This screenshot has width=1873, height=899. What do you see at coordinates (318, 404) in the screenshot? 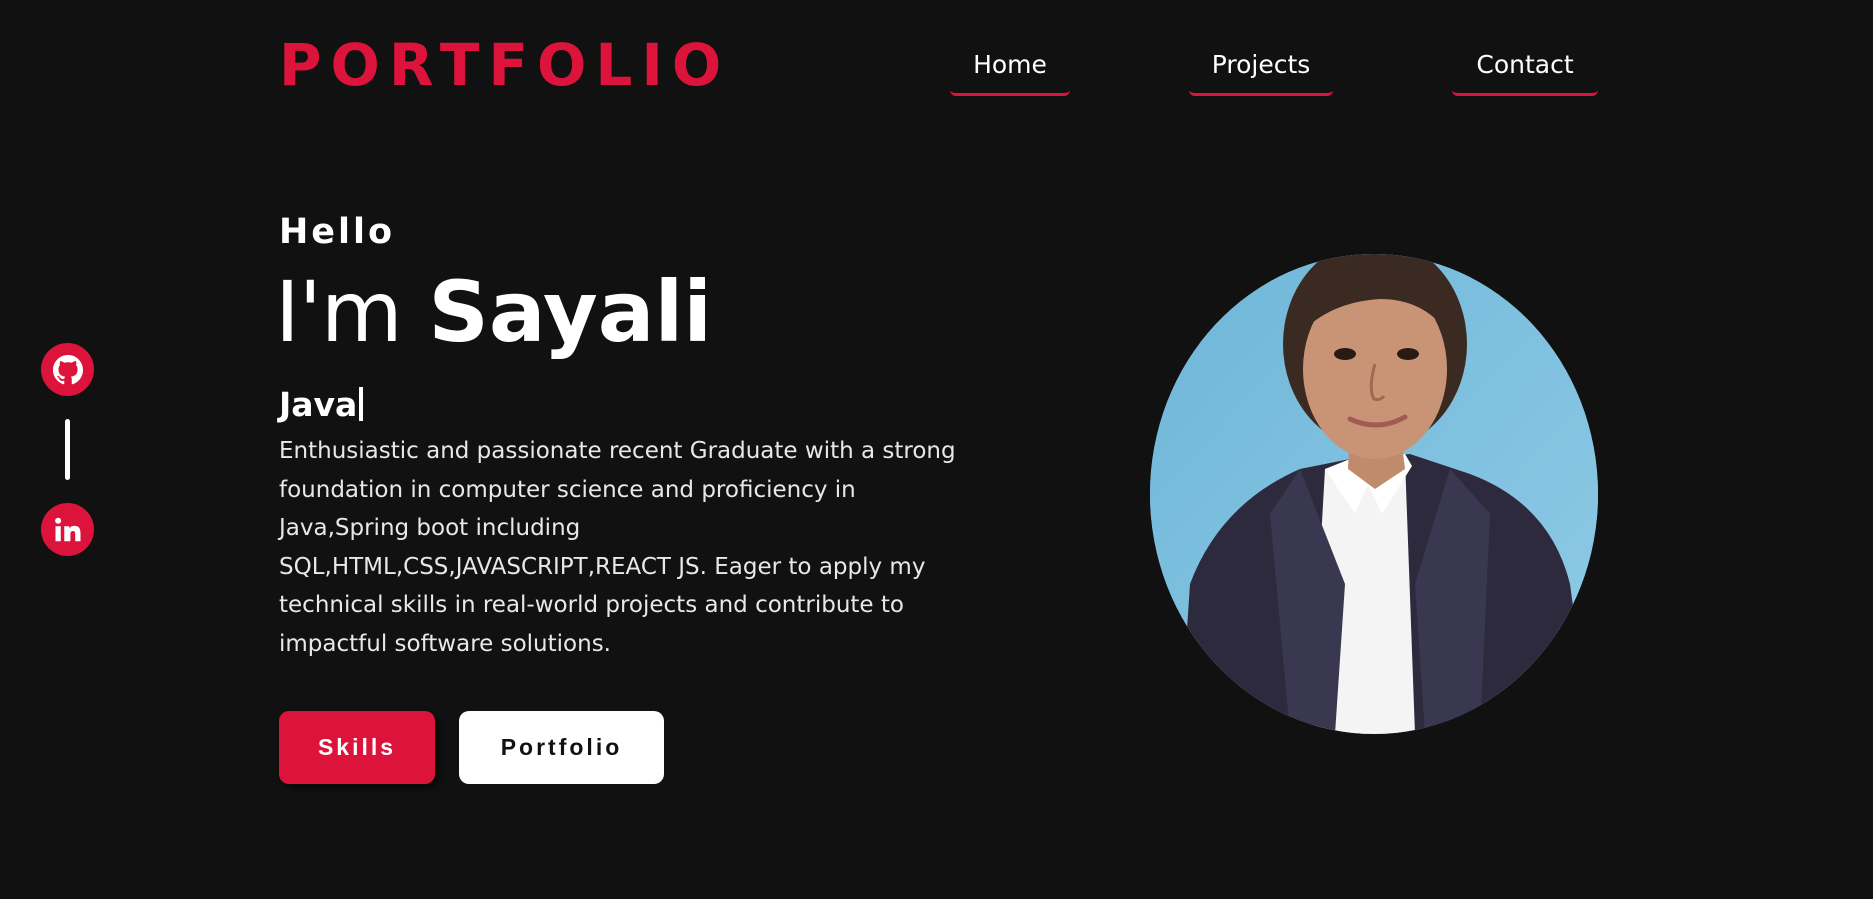
I see `typed-text: Java` at bounding box center [318, 404].